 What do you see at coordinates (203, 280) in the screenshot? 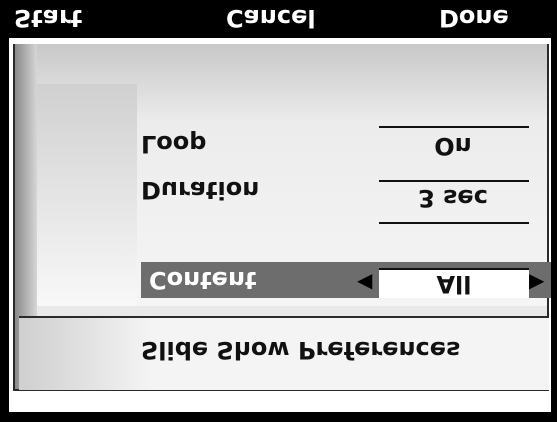
I see `content-label: Content` at bounding box center [203, 280].